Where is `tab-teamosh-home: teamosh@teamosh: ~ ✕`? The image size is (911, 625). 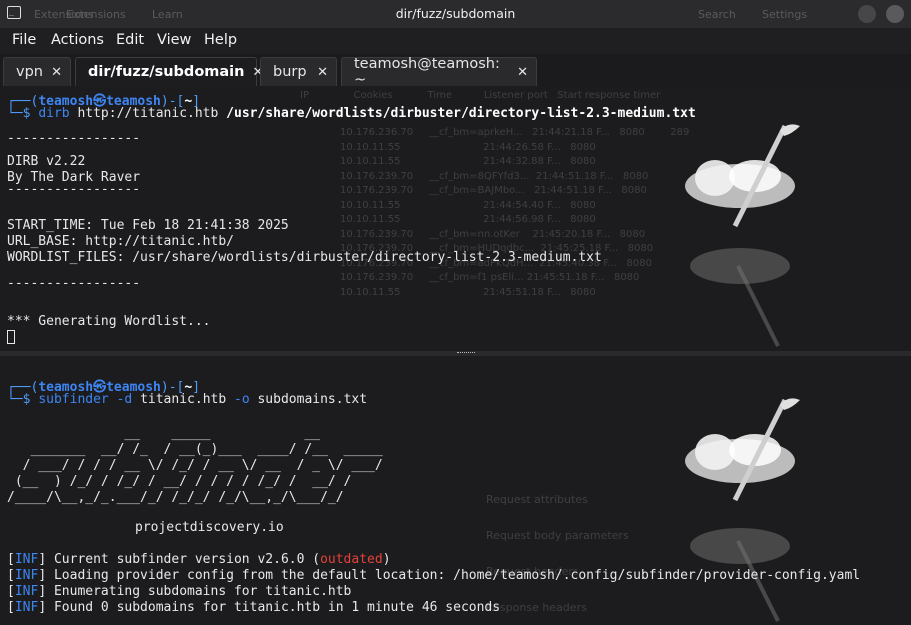
tab-teamosh-home: teamosh@teamosh: ~ ✕ is located at coordinates (439, 72).